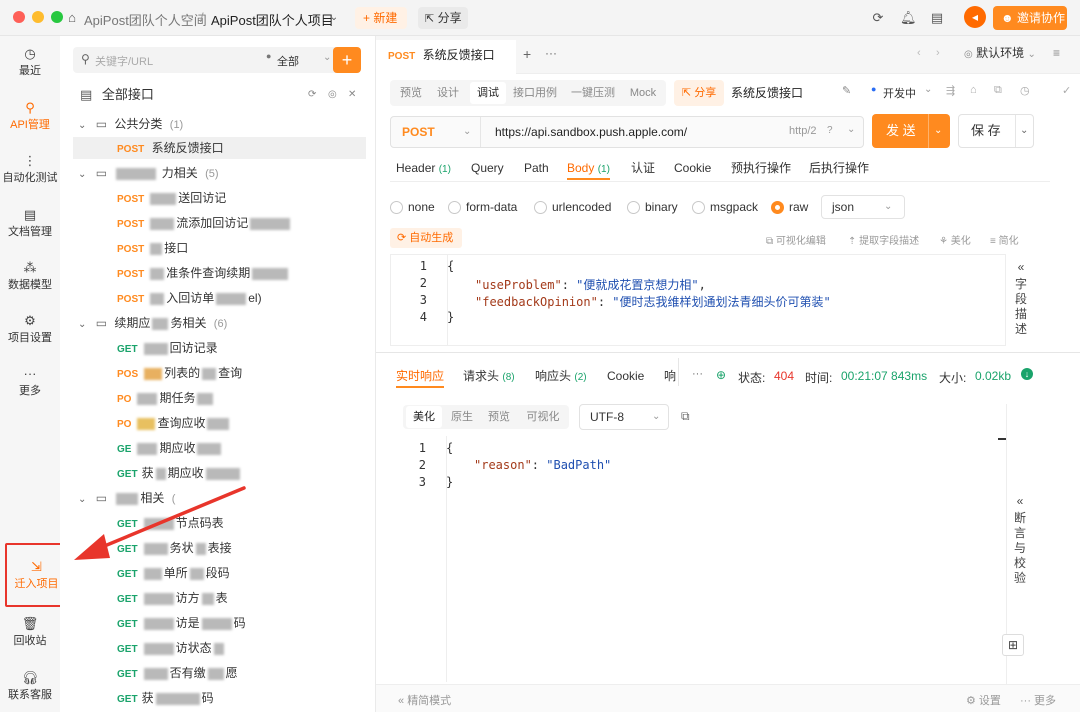  I want to click on simplify-button: ≡ 简化, so click(1004, 239).